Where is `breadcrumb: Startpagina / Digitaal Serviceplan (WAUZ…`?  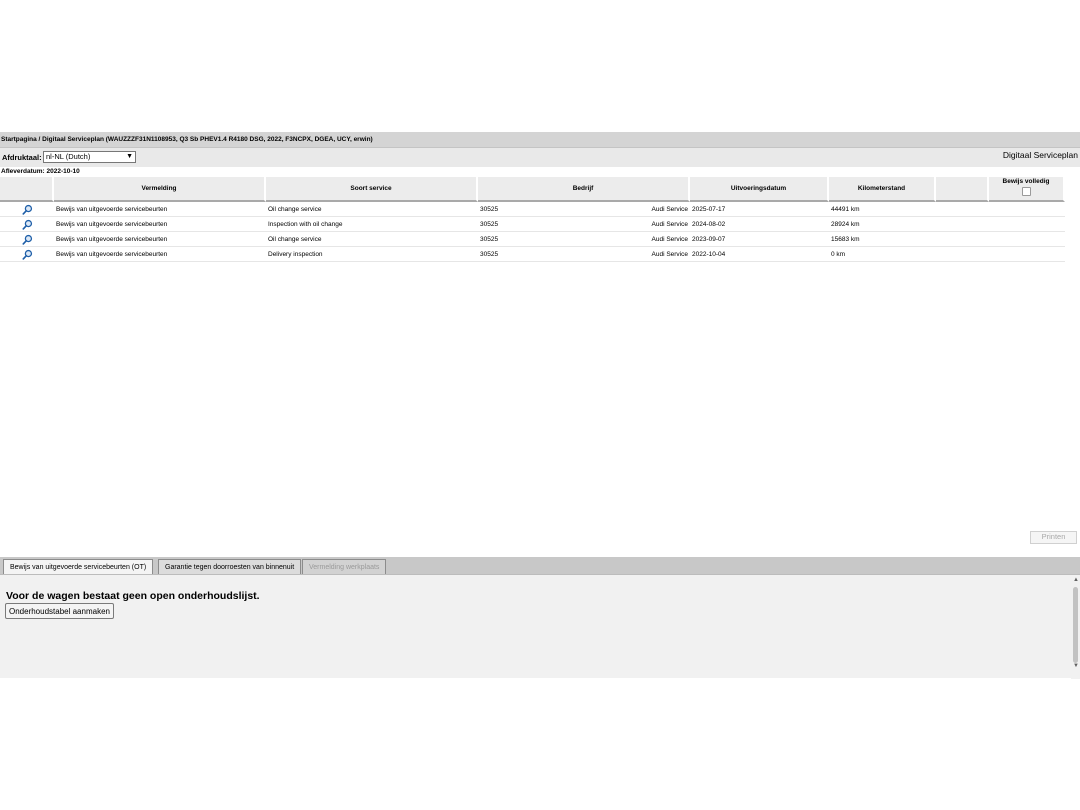
breadcrumb: Startpagina / Digitaal Serviceplan (WAUZ… is located at coordinates (540, 139).